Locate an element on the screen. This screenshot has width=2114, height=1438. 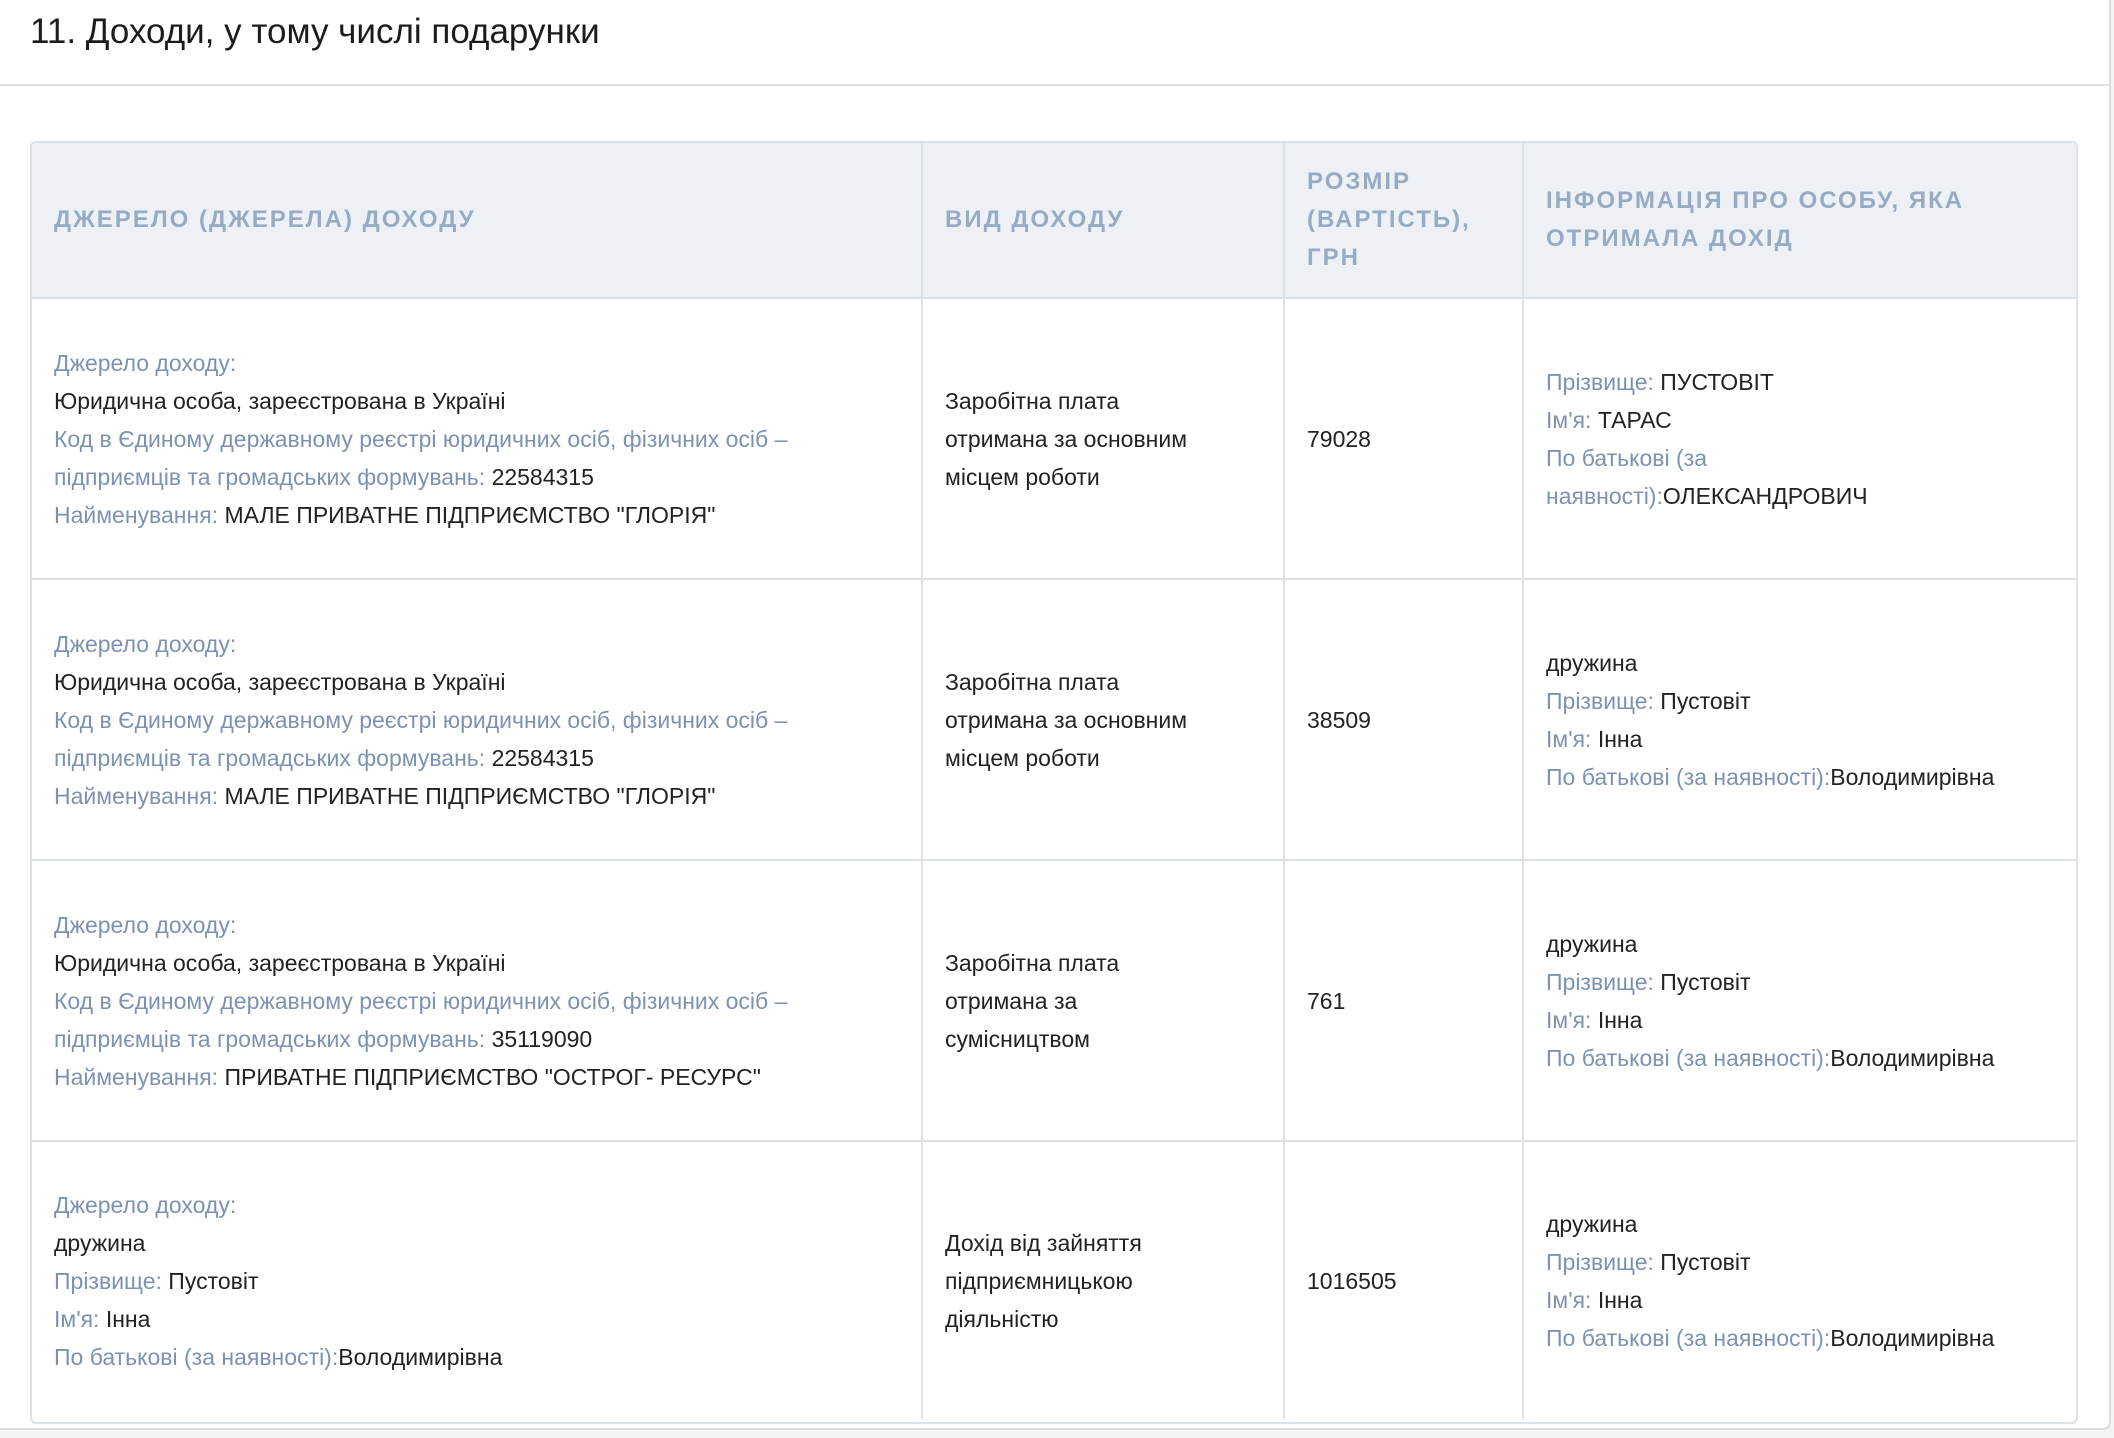
amount-cell: 79028 is located at coordinates (1404, 439).